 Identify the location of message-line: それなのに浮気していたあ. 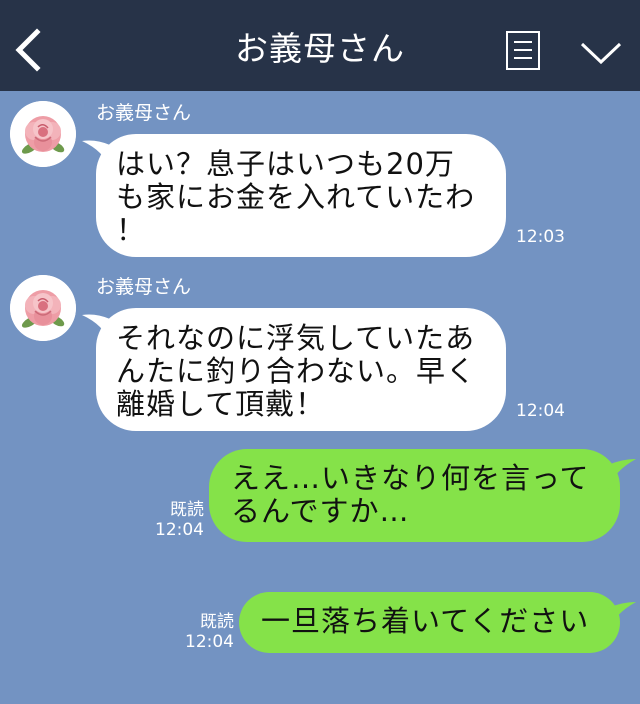
(296, 338).